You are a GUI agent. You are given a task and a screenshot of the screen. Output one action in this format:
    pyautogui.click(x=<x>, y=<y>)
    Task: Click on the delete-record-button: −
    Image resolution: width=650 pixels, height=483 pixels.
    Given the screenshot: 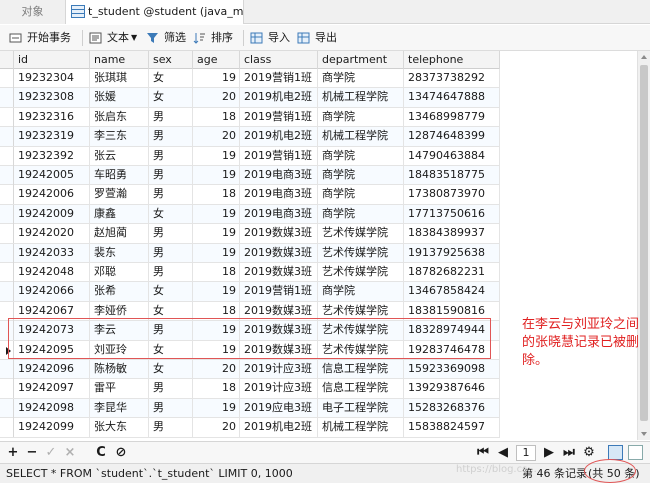 What is the action you would take?
    pyautogui.click(x=32, y=453)
    